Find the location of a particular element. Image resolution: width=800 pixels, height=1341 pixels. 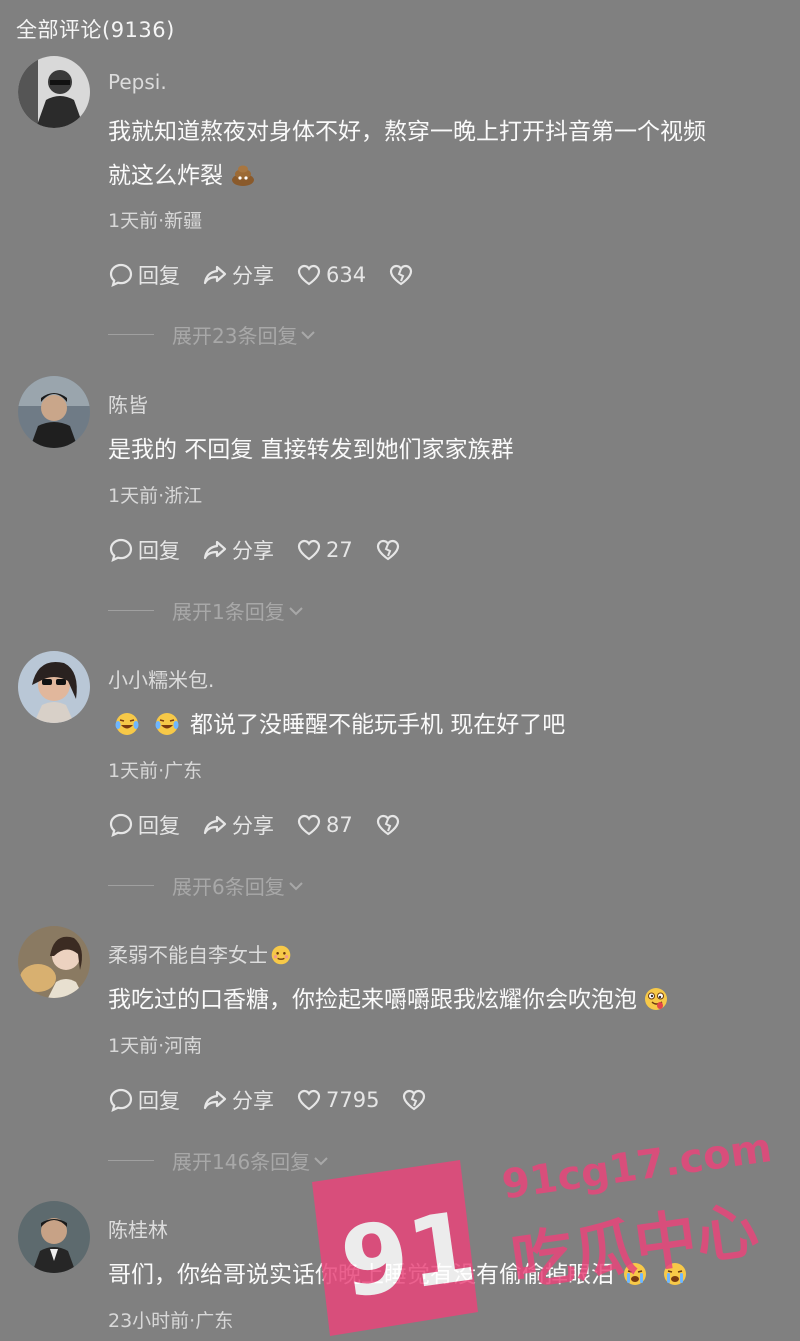

comment-text-segment: 就这么炸裂 is located at coordinates (165, 176).